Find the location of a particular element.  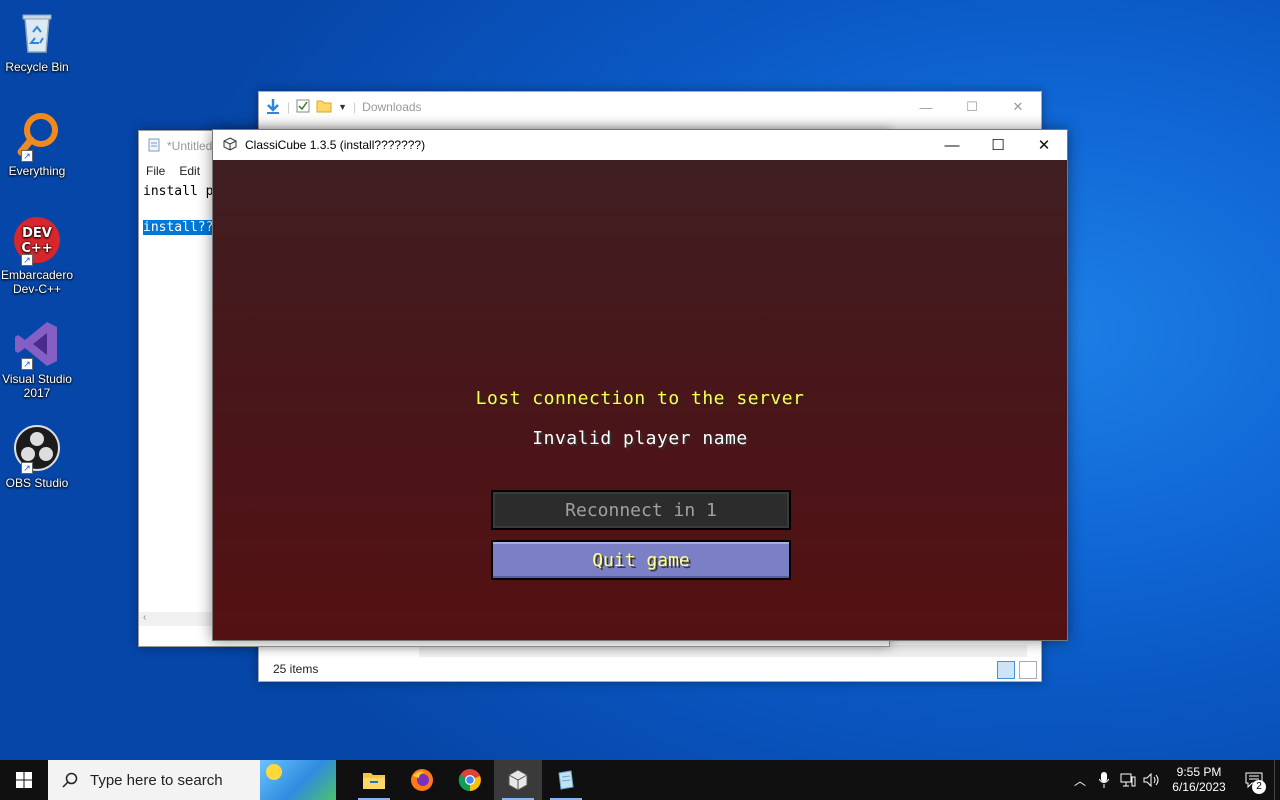

recycle-bin-icon is located at coordinates (37, 32).